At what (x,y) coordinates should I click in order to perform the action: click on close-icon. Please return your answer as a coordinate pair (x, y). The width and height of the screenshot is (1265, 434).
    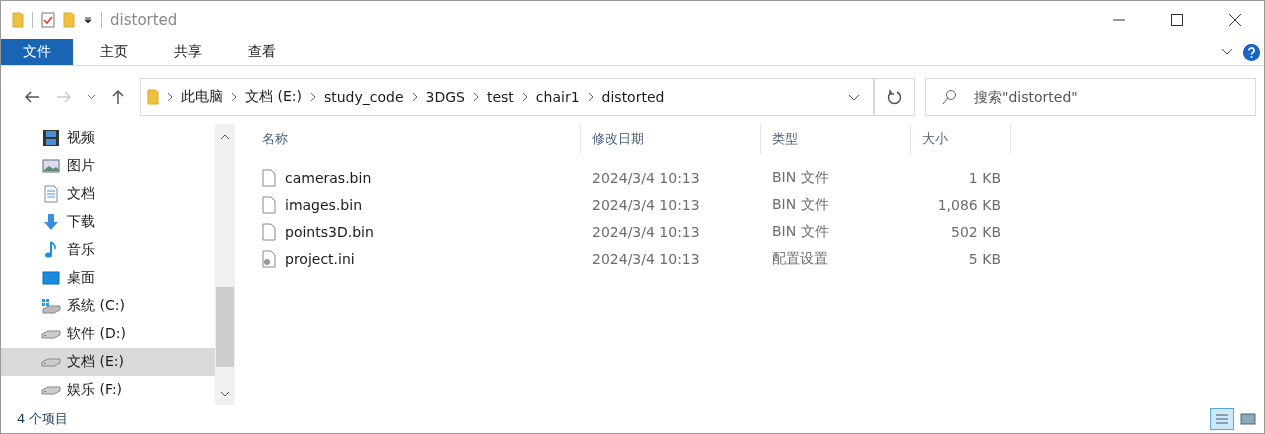
    Looking at the image, I should click on (1235, 20).